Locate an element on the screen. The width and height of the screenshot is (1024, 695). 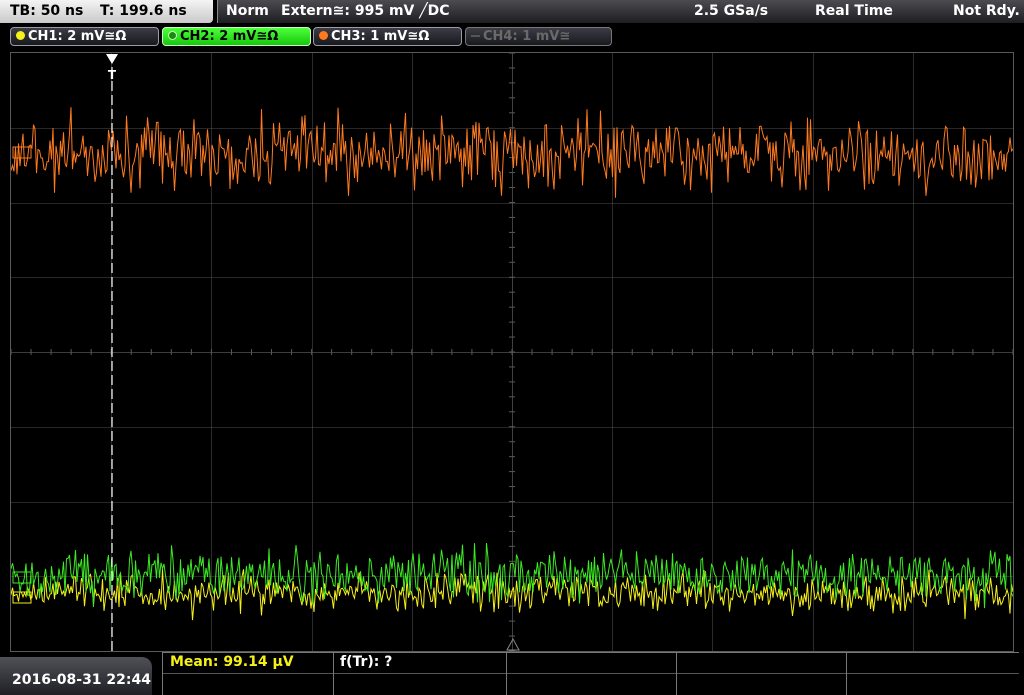
channel-3-button: CH3: 1 mV≅Ω is located at coordinates (387, 36).